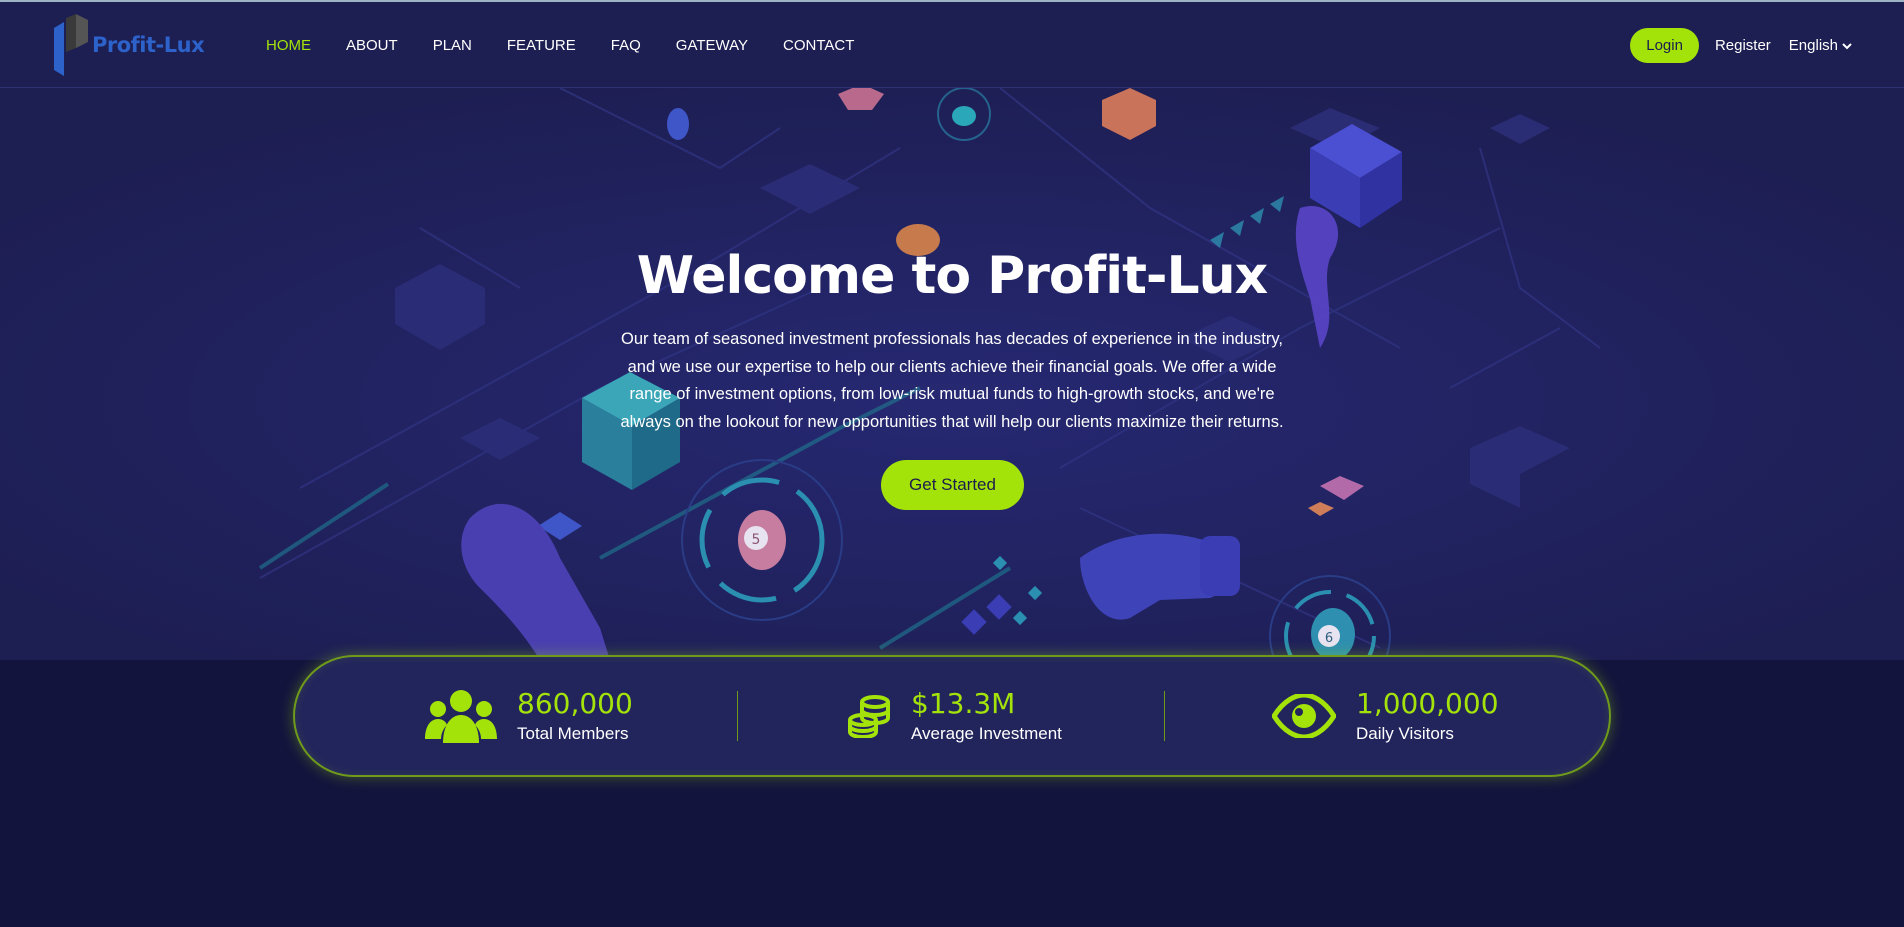 The height and width of the screenshot is (927, 1904). What do you see at coordinates (541, 45) in the screenshot?
I see `nav-feature: FEATURE` at bounding box center [541, 45].